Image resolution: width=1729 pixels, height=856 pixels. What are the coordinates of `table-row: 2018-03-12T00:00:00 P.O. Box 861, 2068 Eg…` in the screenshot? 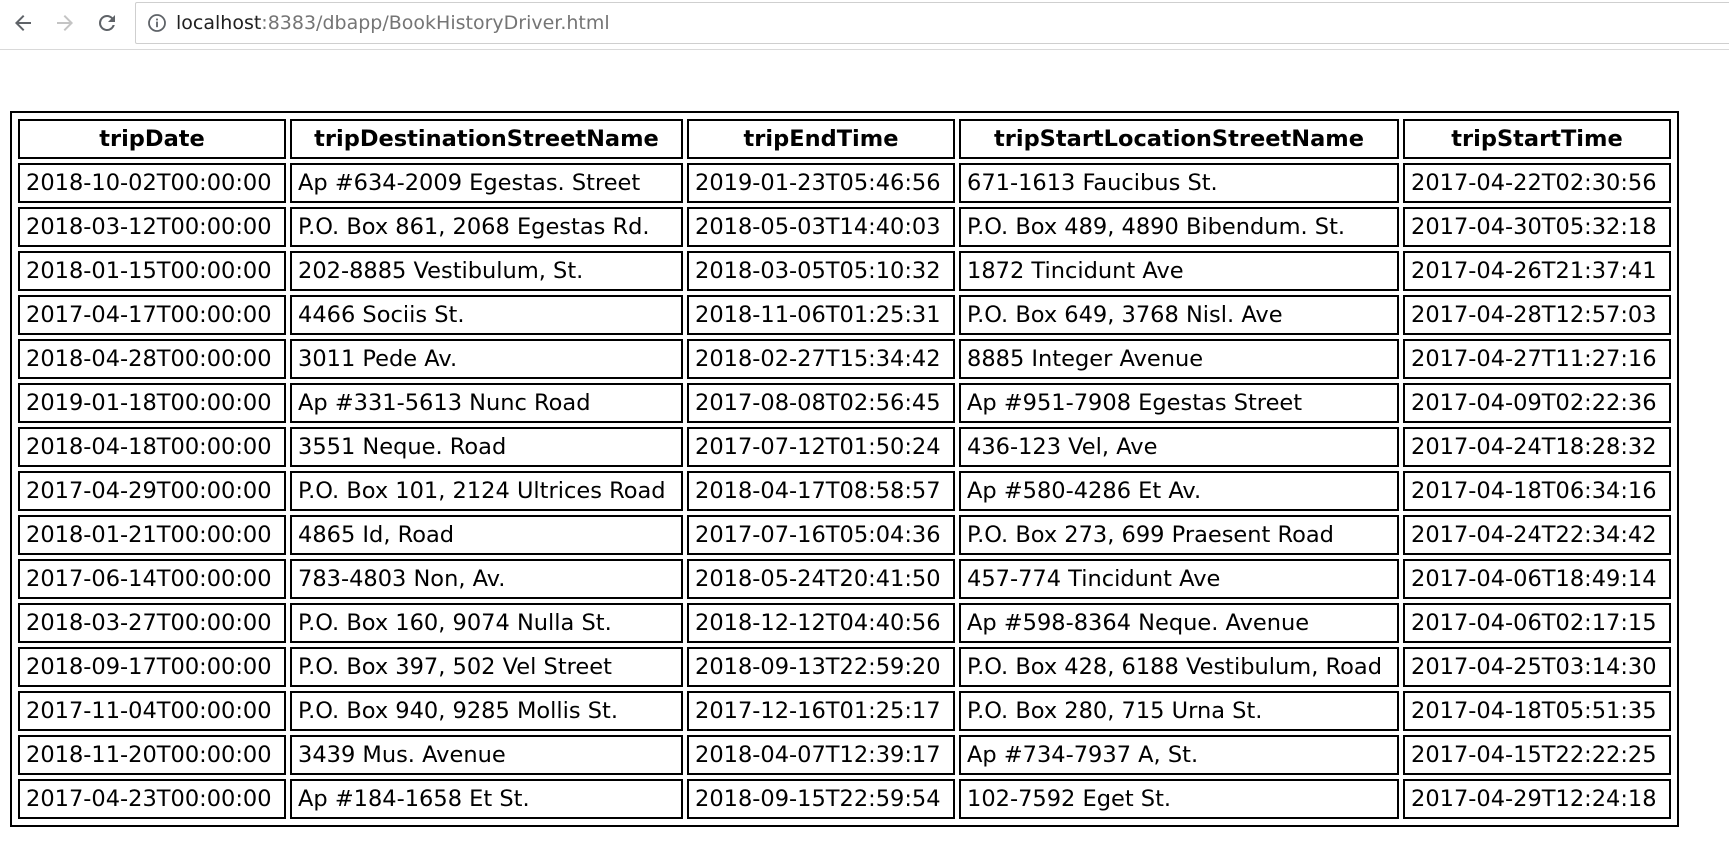 It's located at (844, 227).